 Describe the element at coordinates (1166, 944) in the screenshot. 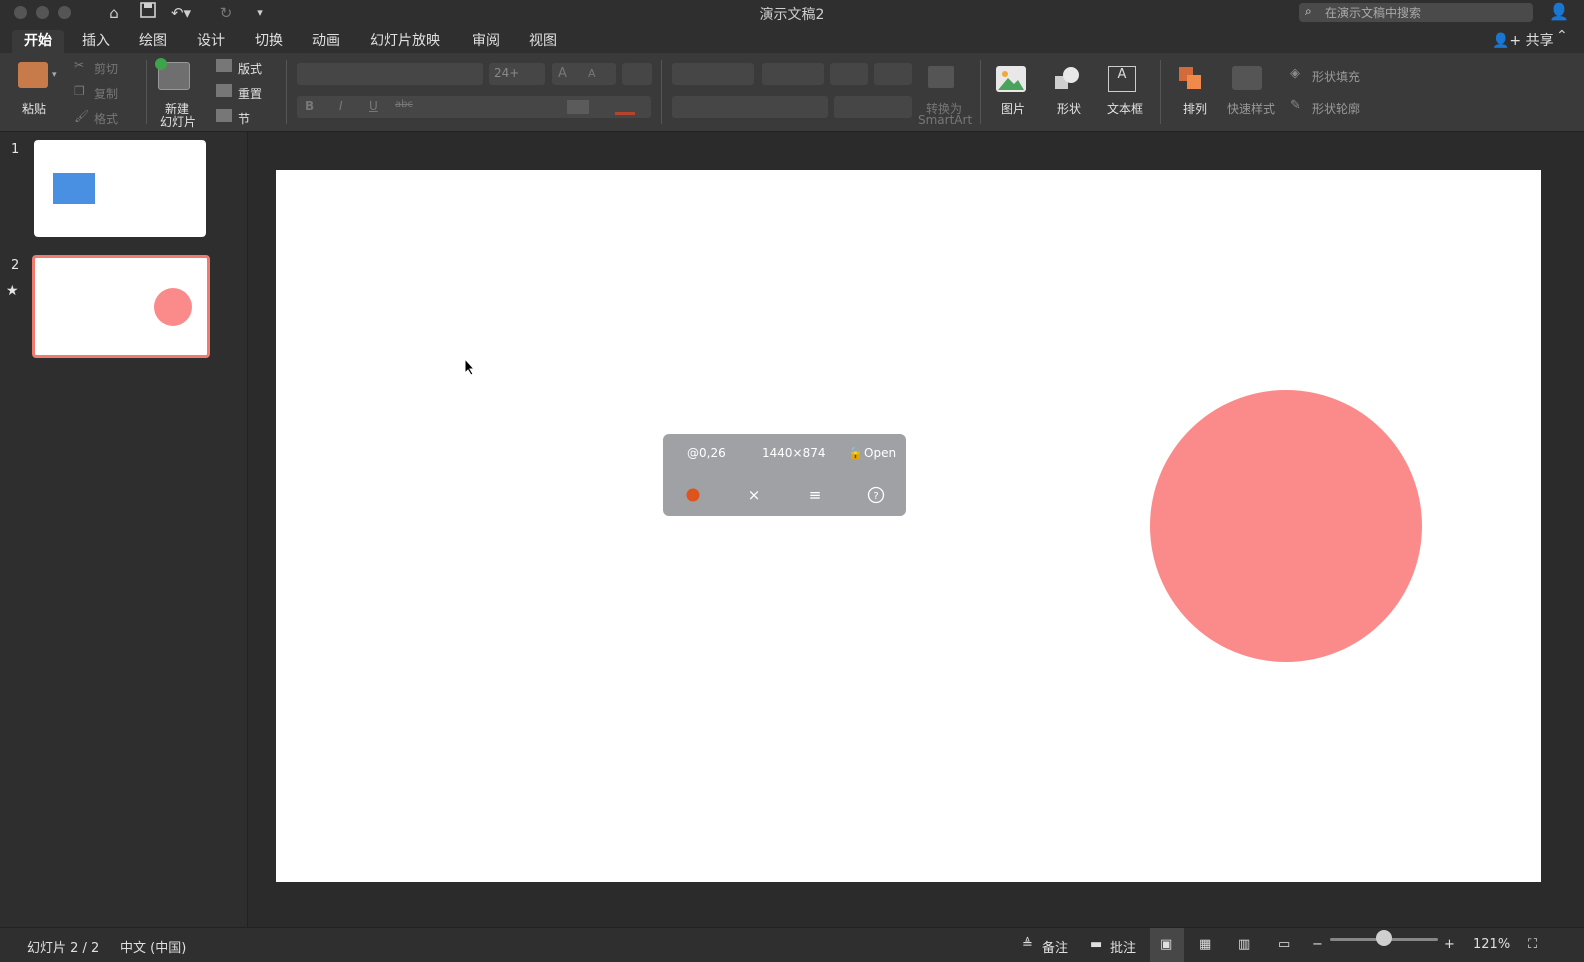

I see `normal-view-icon: ▣` at that location.